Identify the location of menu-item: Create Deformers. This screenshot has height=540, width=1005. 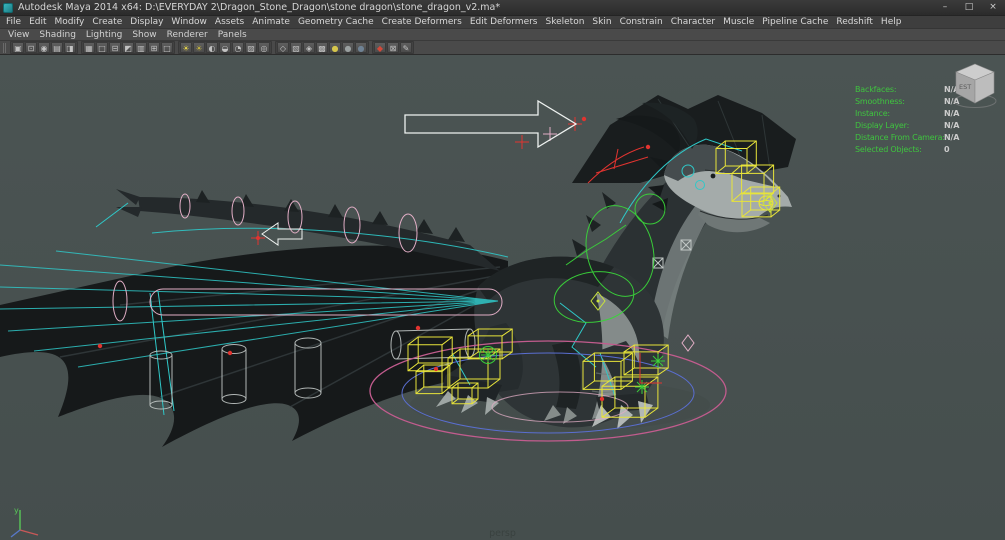
(422, 22).